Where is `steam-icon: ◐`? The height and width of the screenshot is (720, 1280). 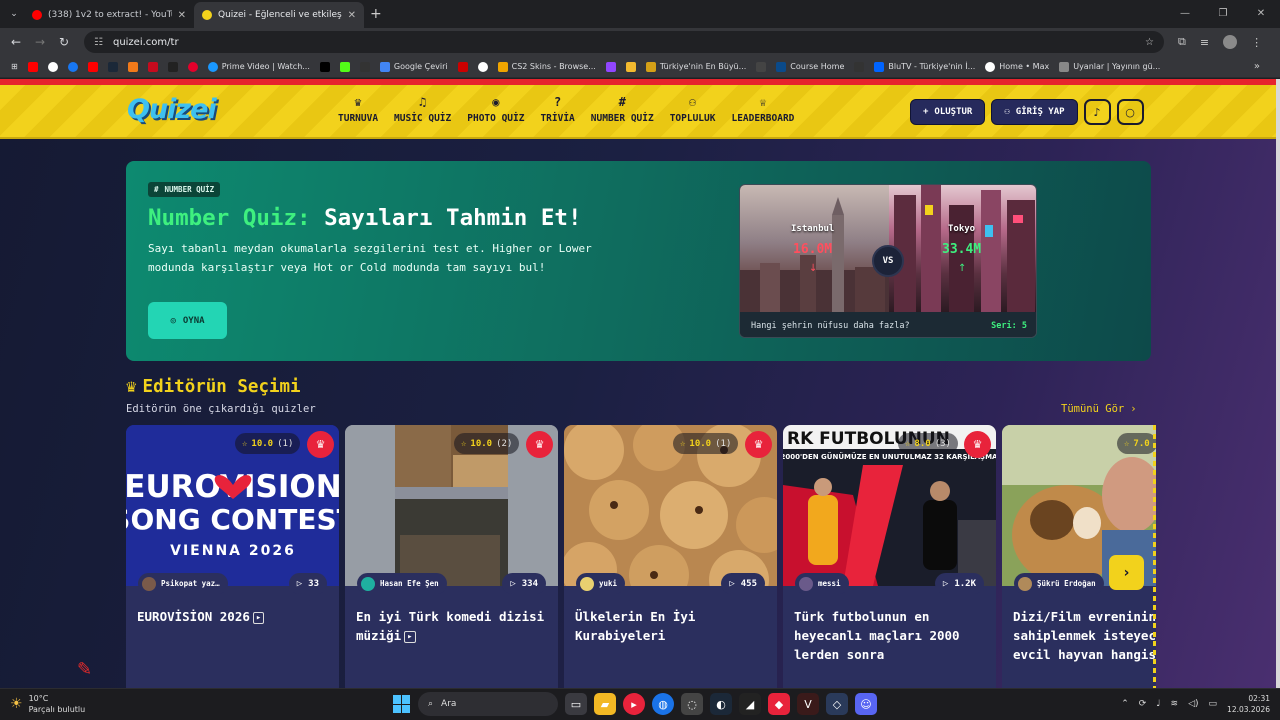 steam-icon: ◐ is located at coordinates (721, 704).